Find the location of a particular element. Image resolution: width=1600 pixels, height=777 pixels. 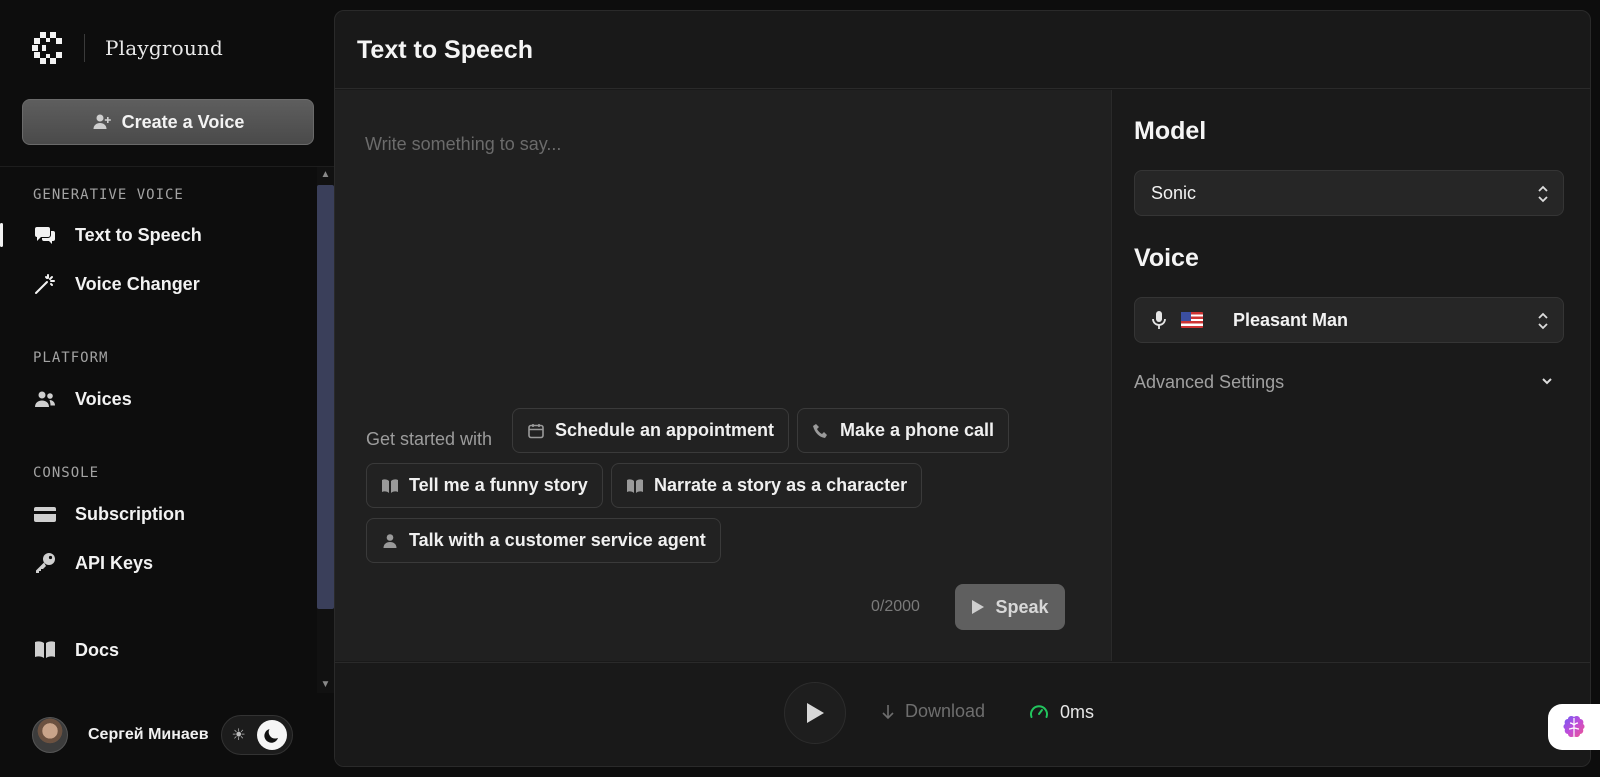

advanced-settings-label: Advanced Settings is located at coordinates (1209, 381).